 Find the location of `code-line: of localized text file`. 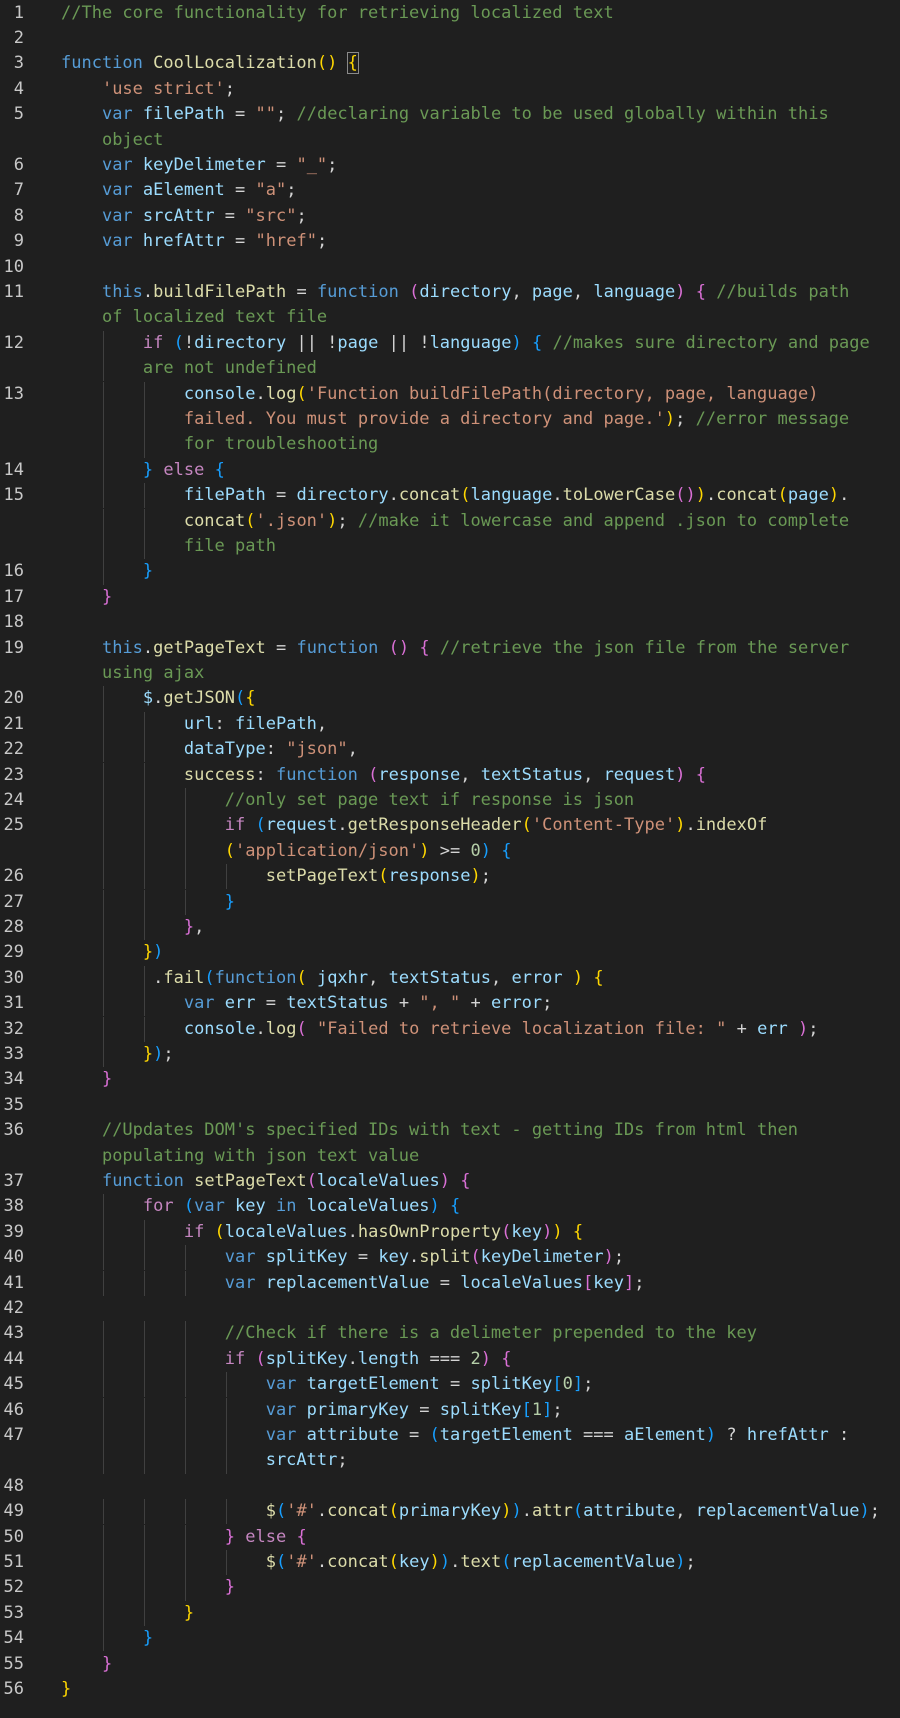

code-line: of localized text file is located at coordinates (450, 317).